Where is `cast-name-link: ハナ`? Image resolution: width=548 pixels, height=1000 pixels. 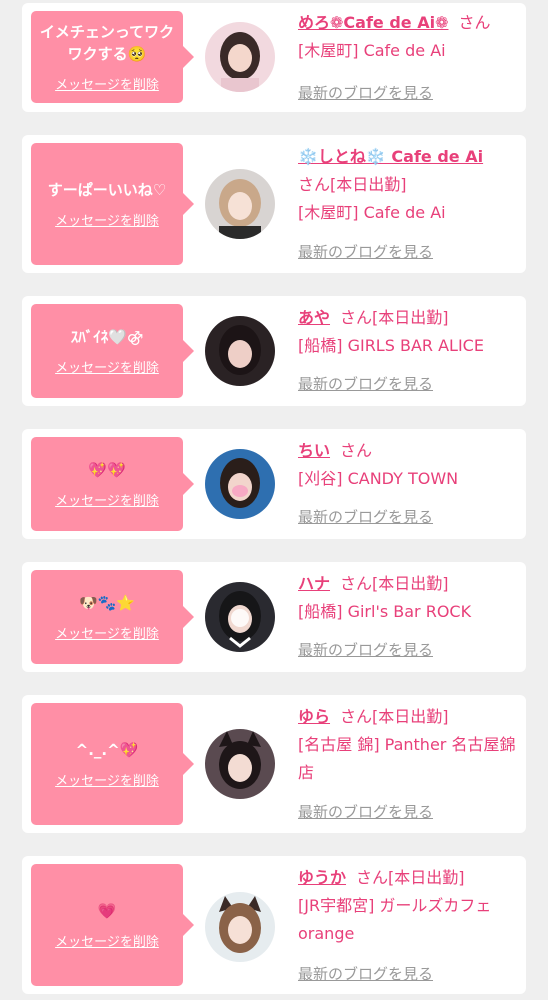
cast-name-link: ハナ is located at coordinates (314, 583).